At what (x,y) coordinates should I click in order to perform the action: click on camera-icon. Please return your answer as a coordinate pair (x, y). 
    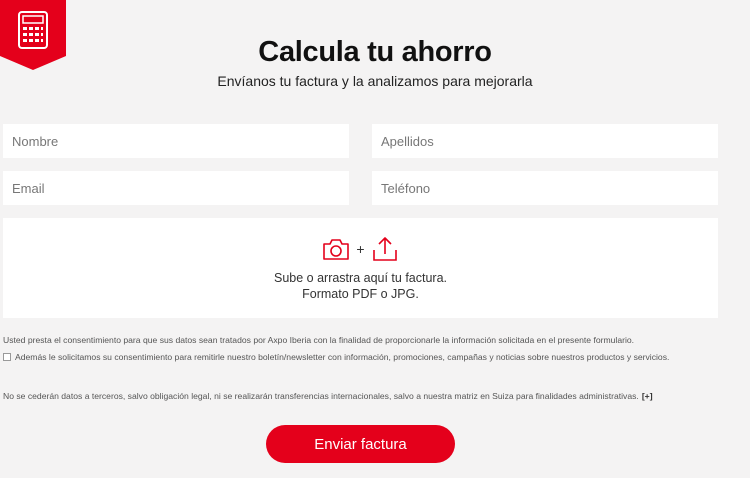
    Looking at the image, I should click on (336, 249).